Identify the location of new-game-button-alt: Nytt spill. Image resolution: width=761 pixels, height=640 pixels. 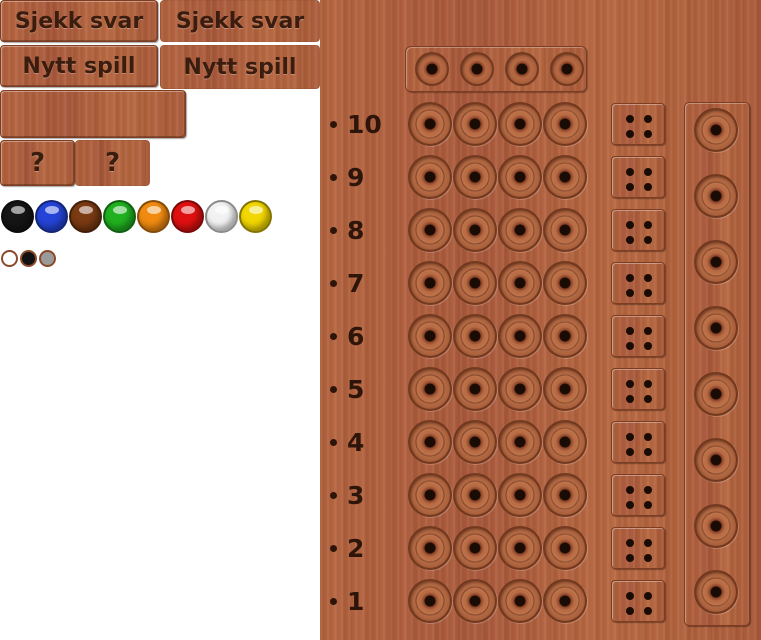
(240, 67).